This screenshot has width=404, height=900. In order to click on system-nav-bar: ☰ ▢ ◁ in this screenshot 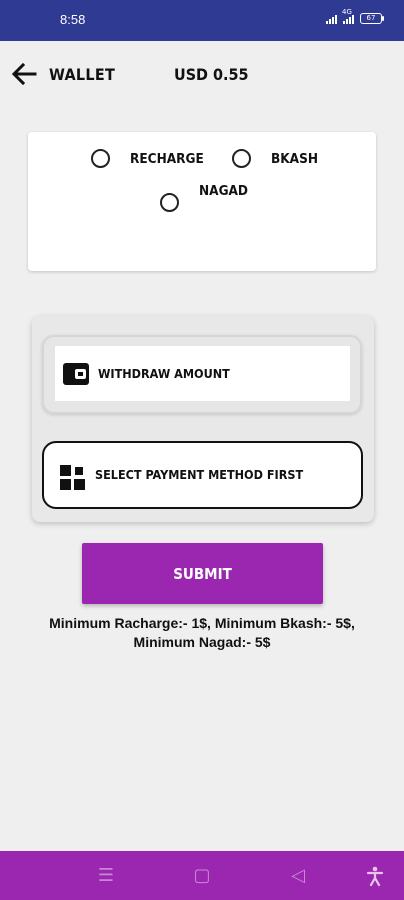, I will do `click(202, 875)`.